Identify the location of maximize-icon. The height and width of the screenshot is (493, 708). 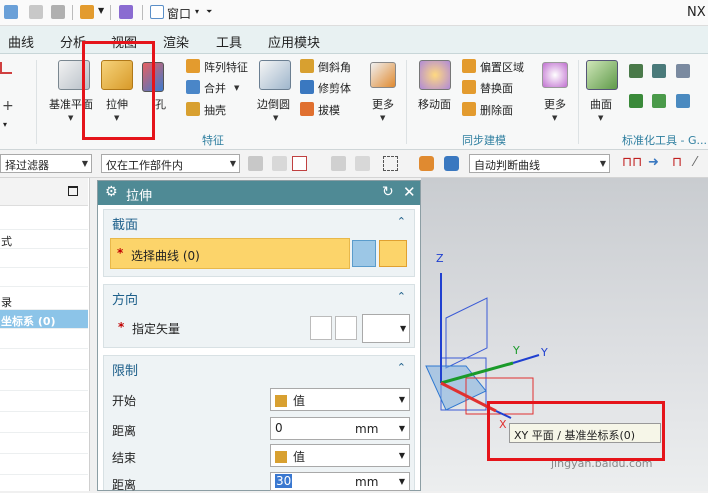
(73, 191).